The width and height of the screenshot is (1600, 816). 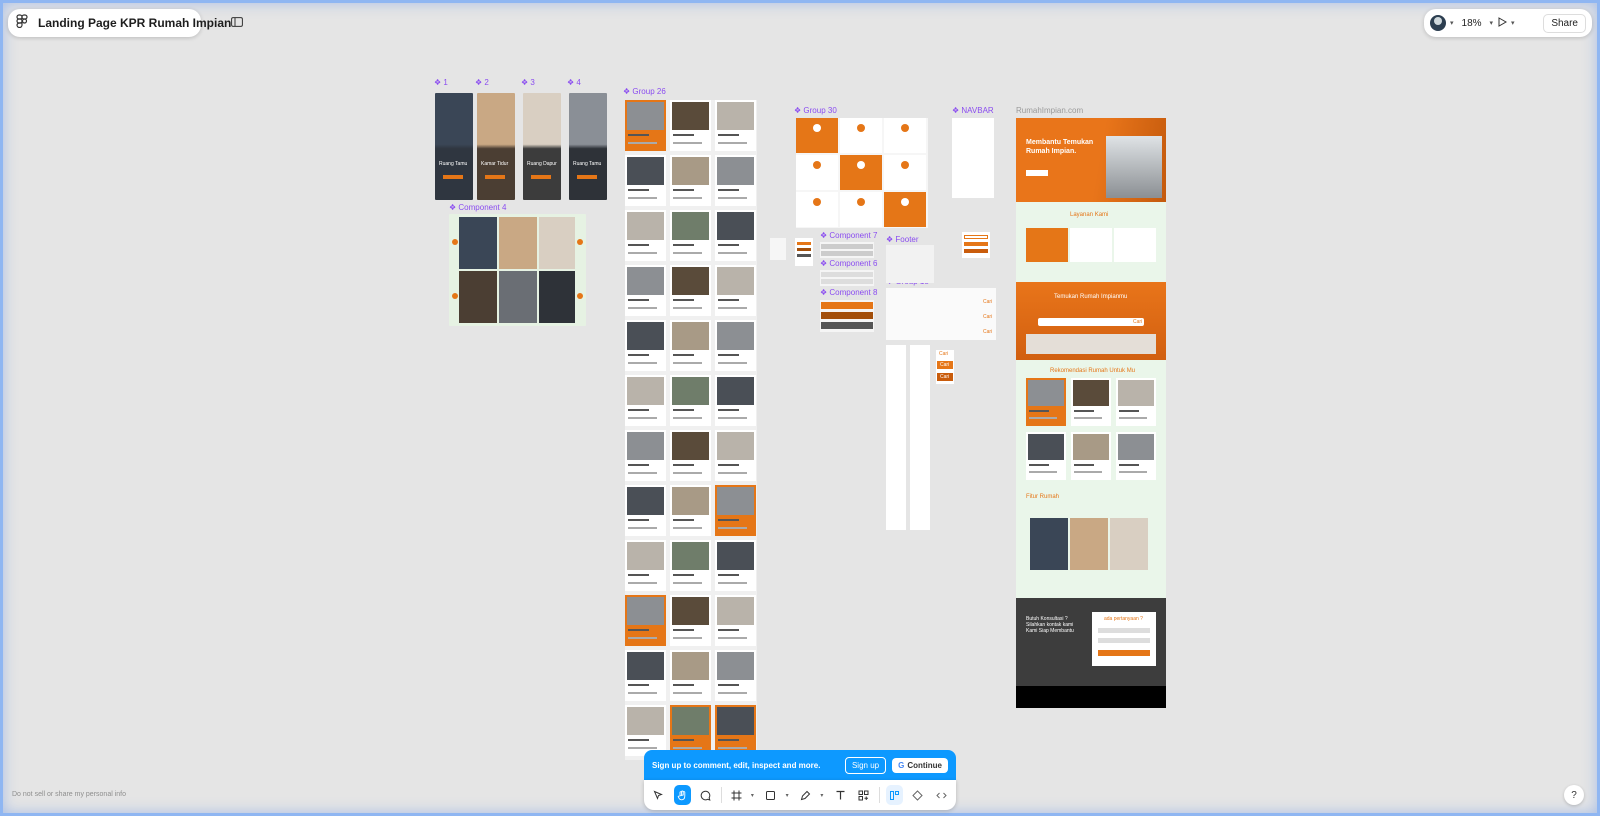 What do you see at coordinates (659, 795) in the screenshot?
I see `move-tool-icon` at bounding box center [659, 795].